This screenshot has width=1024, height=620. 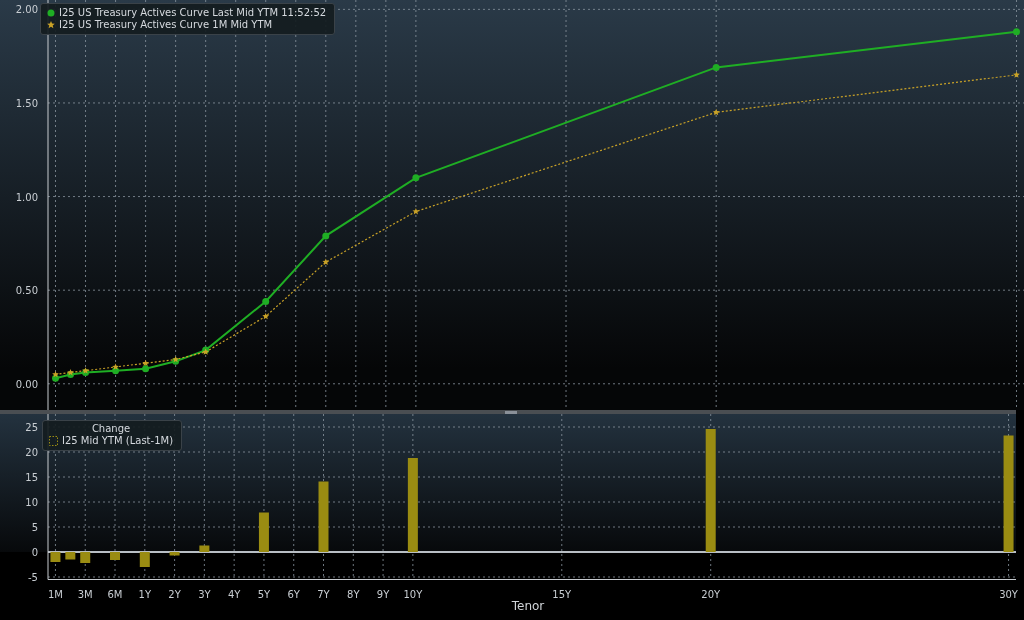 What do you see at coordinates (34, 527) in the screenshot?
I see `axis-label: 5` at bounding box center [34, 527].